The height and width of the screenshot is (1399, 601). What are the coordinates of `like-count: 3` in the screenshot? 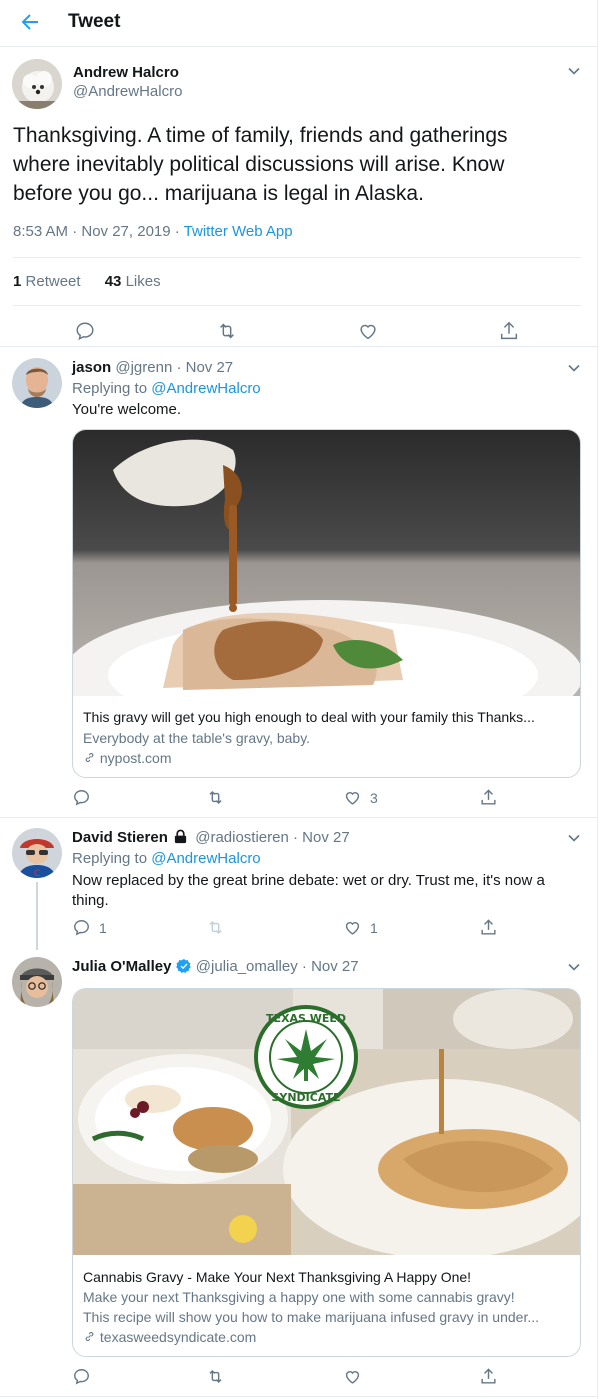 It's located at (374, 797).